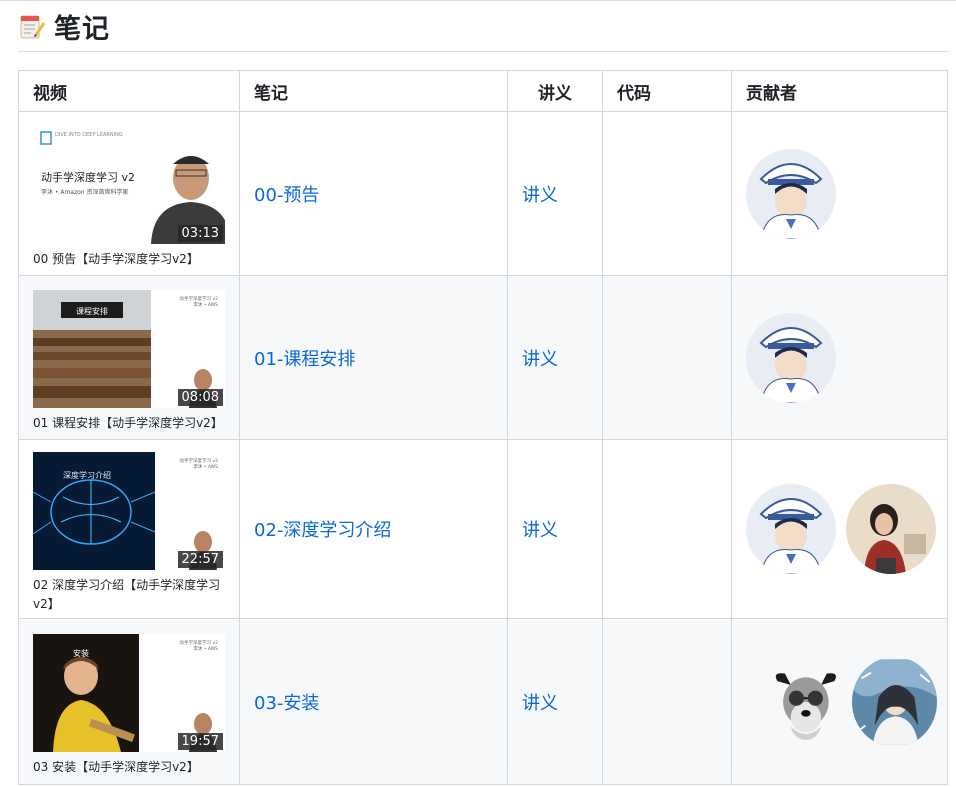 This screenshot has width=956, height=787. Describe the element at coordinates (85, 192) in the screenshot. I see `thumbnail-subtitle: 李沐 • Amazon 资深首席科学家` at that location.